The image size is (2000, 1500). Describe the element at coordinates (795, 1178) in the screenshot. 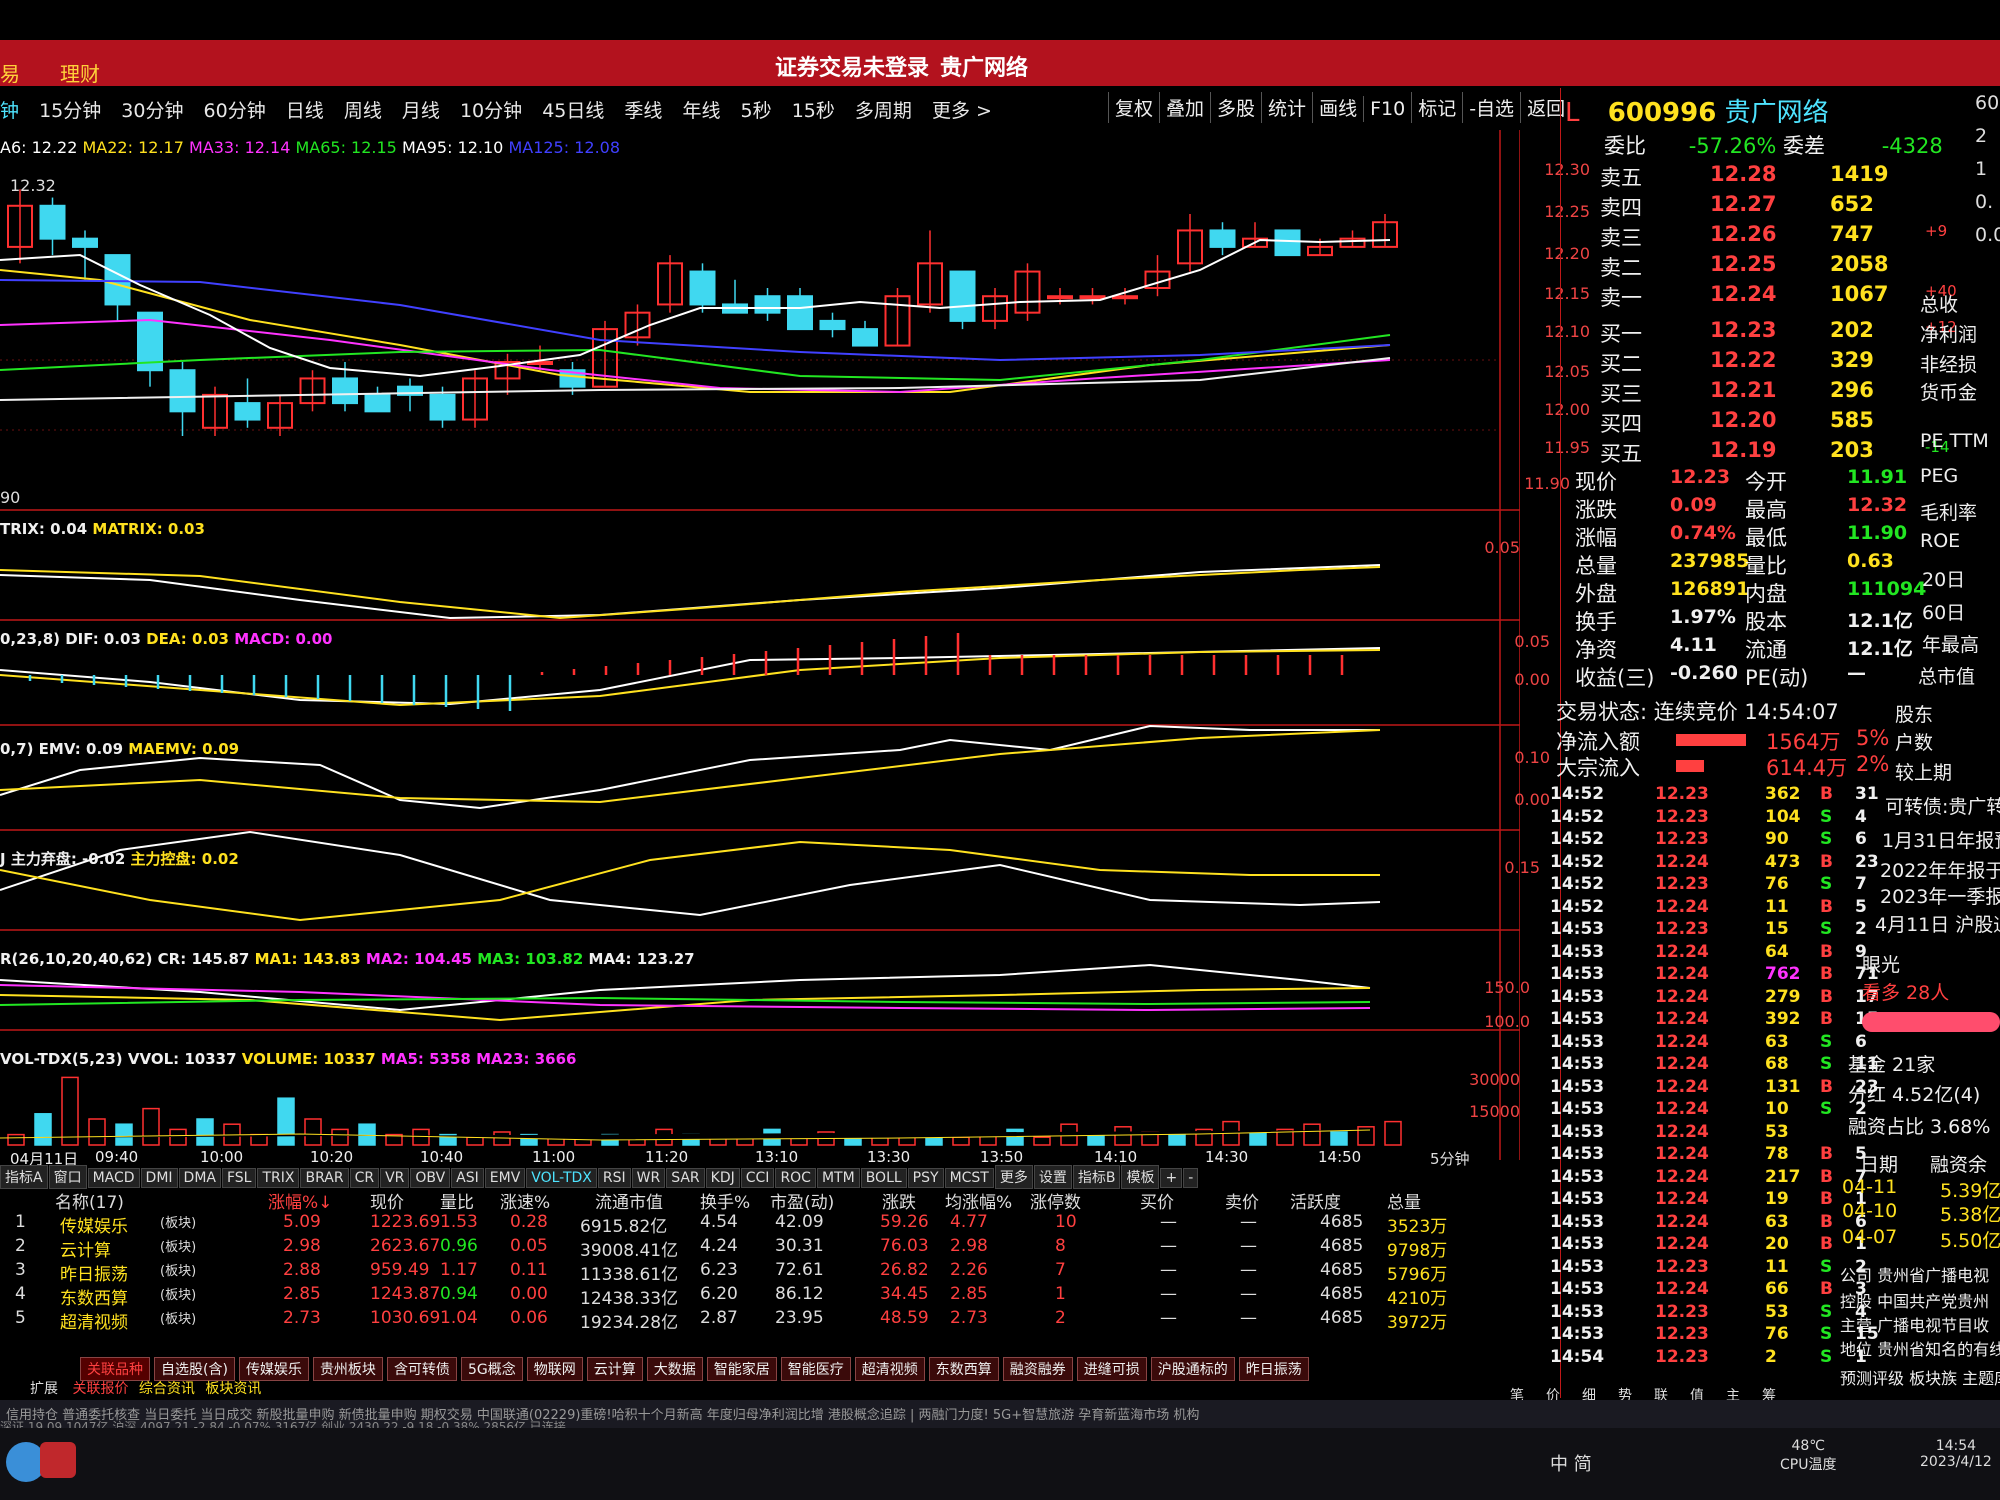

I see `indicator-tab: ROC` at that location.